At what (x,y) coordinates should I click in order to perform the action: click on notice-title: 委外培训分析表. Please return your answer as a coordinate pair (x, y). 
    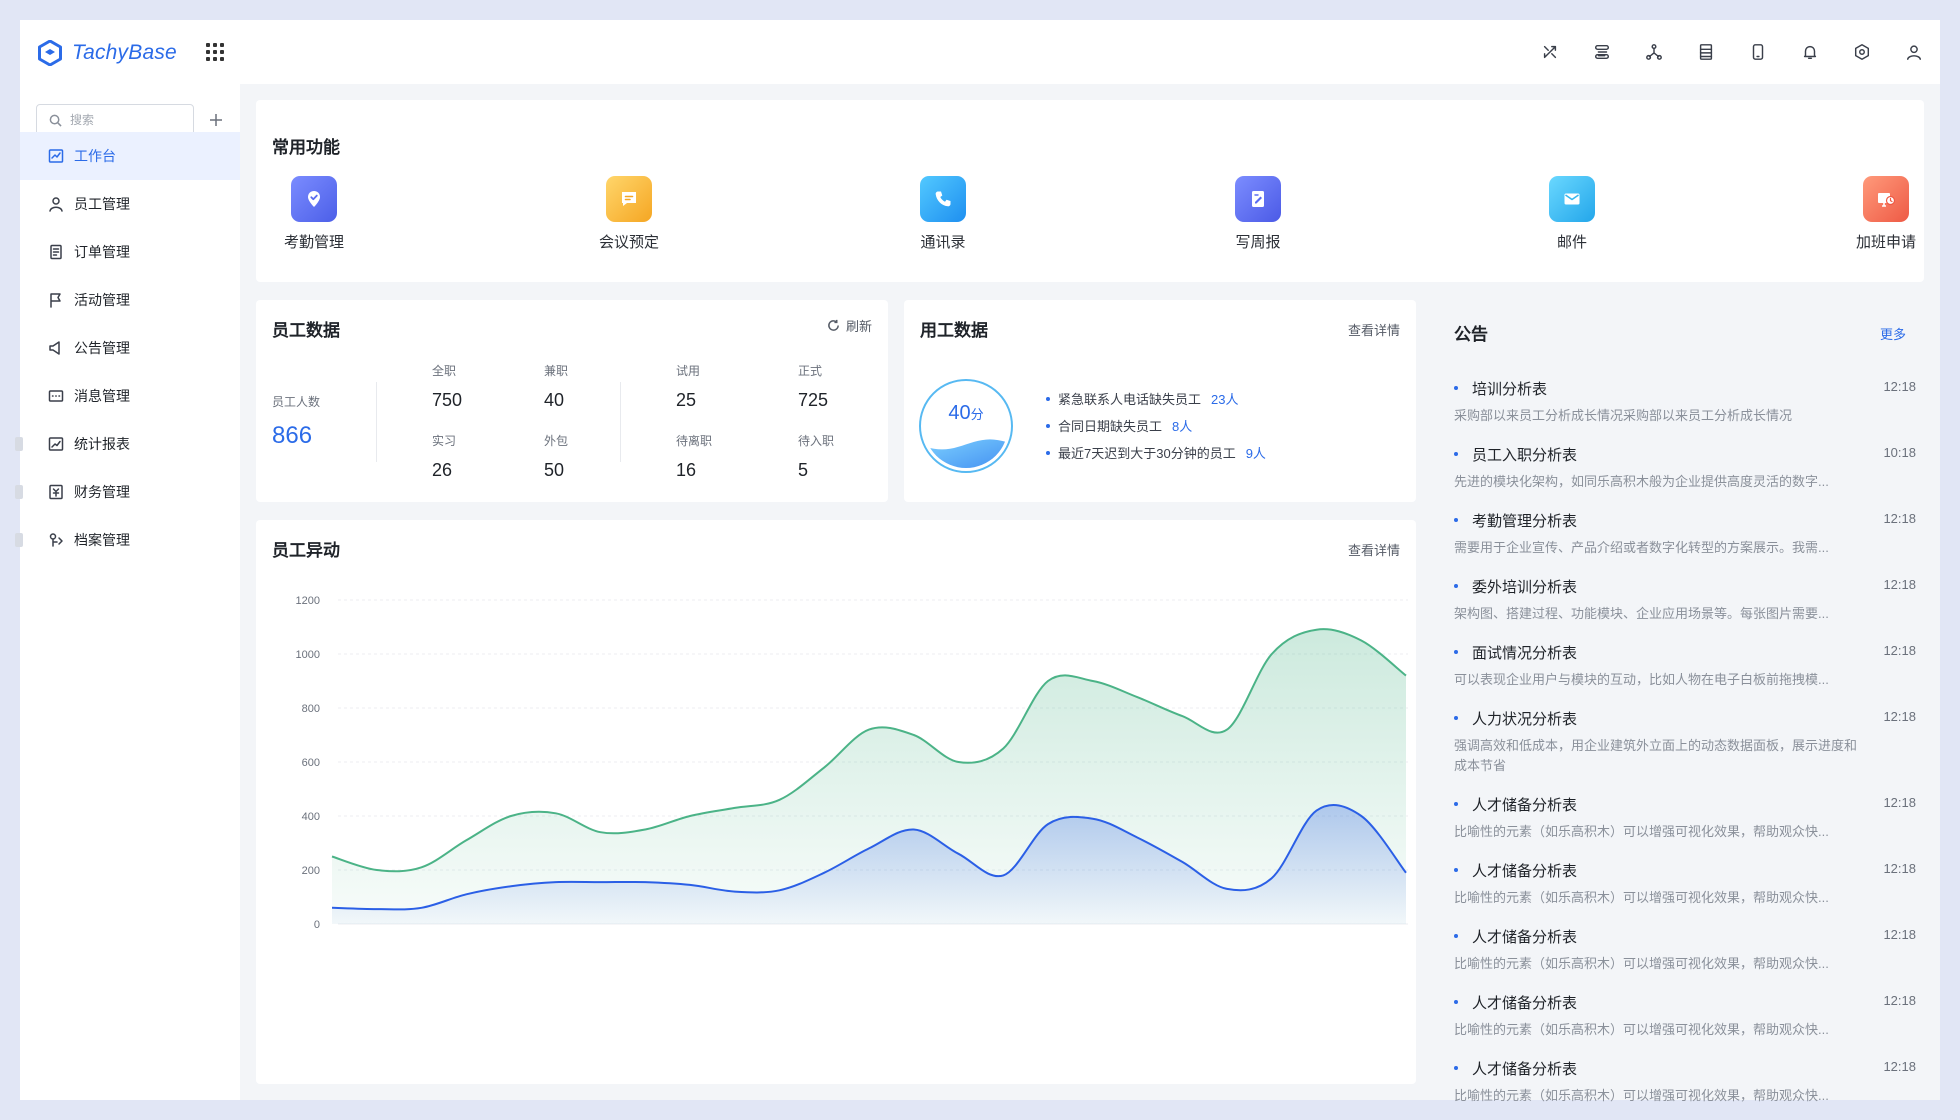
    Looking at the image, I should click on (1524, 586).